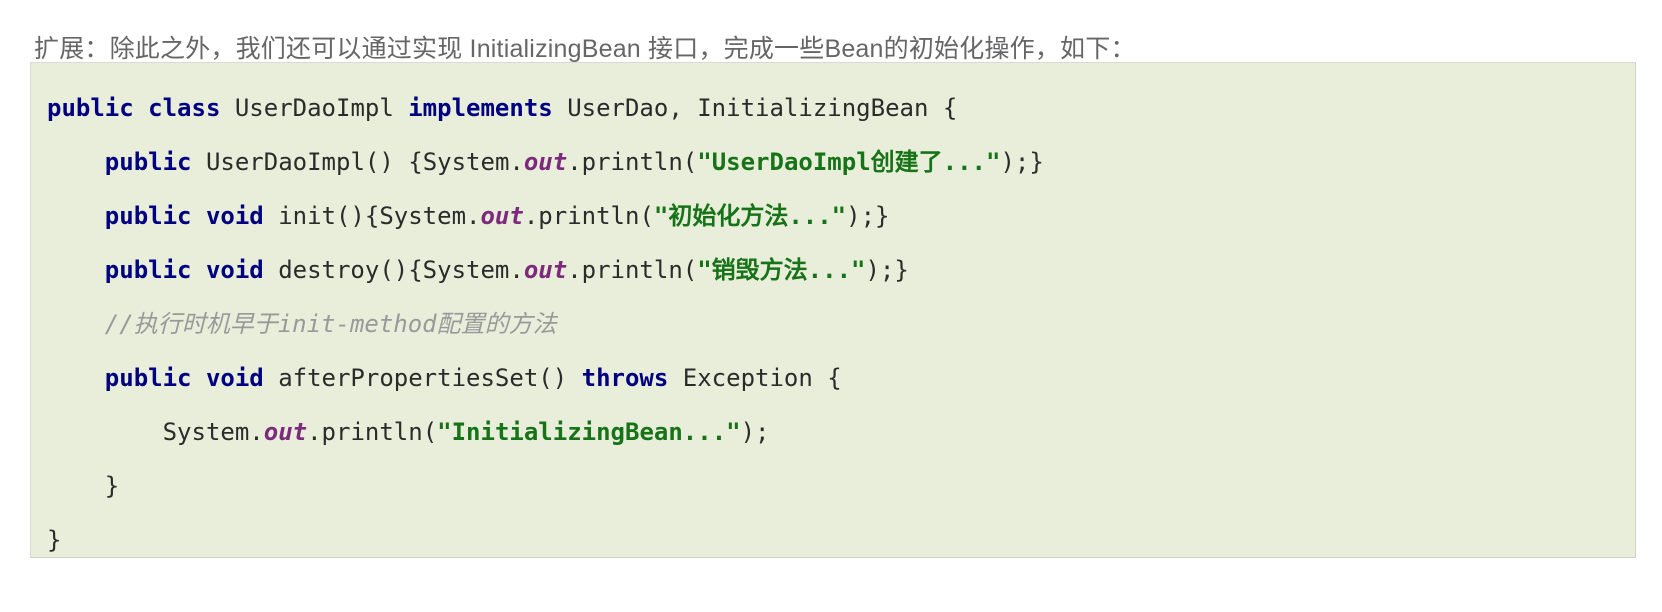  I want to click on code-token-pln: UserDaoImpl() {System., so click(364, 162).